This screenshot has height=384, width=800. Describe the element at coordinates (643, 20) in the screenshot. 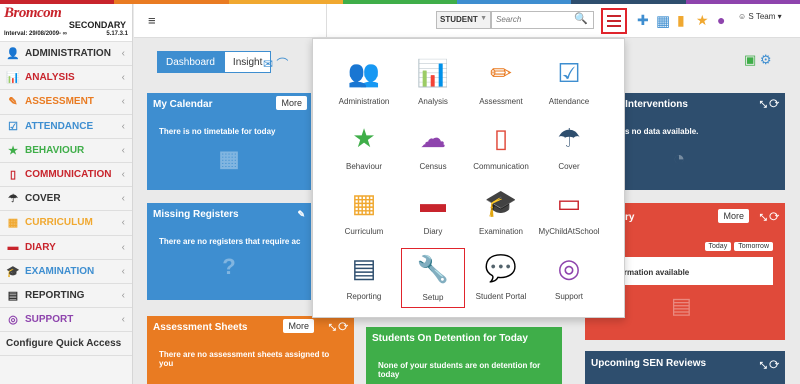

I see `add-user-icon: ✚` at that location.